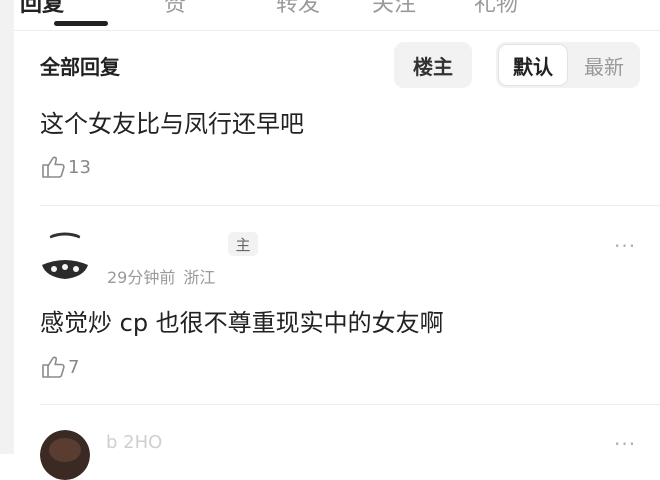 Image resolution: width=660 pixels, height=480 pixels. I want to click on sort-latest-button: 最新, so click(604, 65).